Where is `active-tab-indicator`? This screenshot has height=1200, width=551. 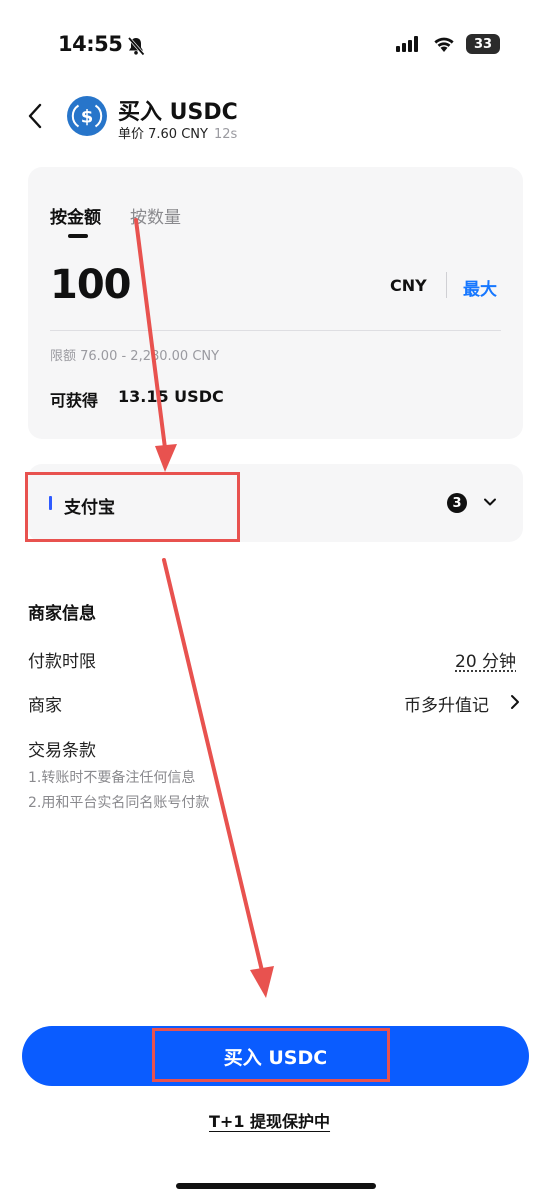
active-tab-indicator is located at coordinates (78, 236).